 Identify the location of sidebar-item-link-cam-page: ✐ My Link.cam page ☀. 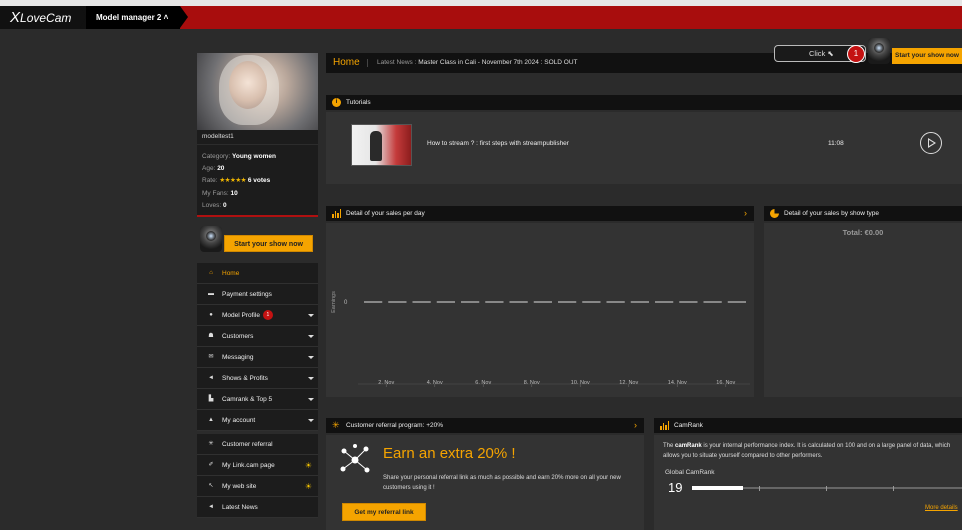
(257, 465).